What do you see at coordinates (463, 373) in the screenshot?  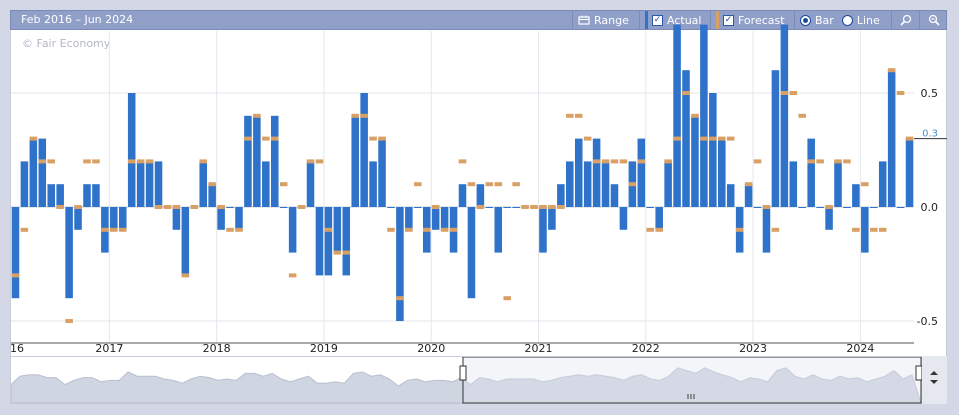 I see `navigator-handle-left` at bounding box center [463, 373].